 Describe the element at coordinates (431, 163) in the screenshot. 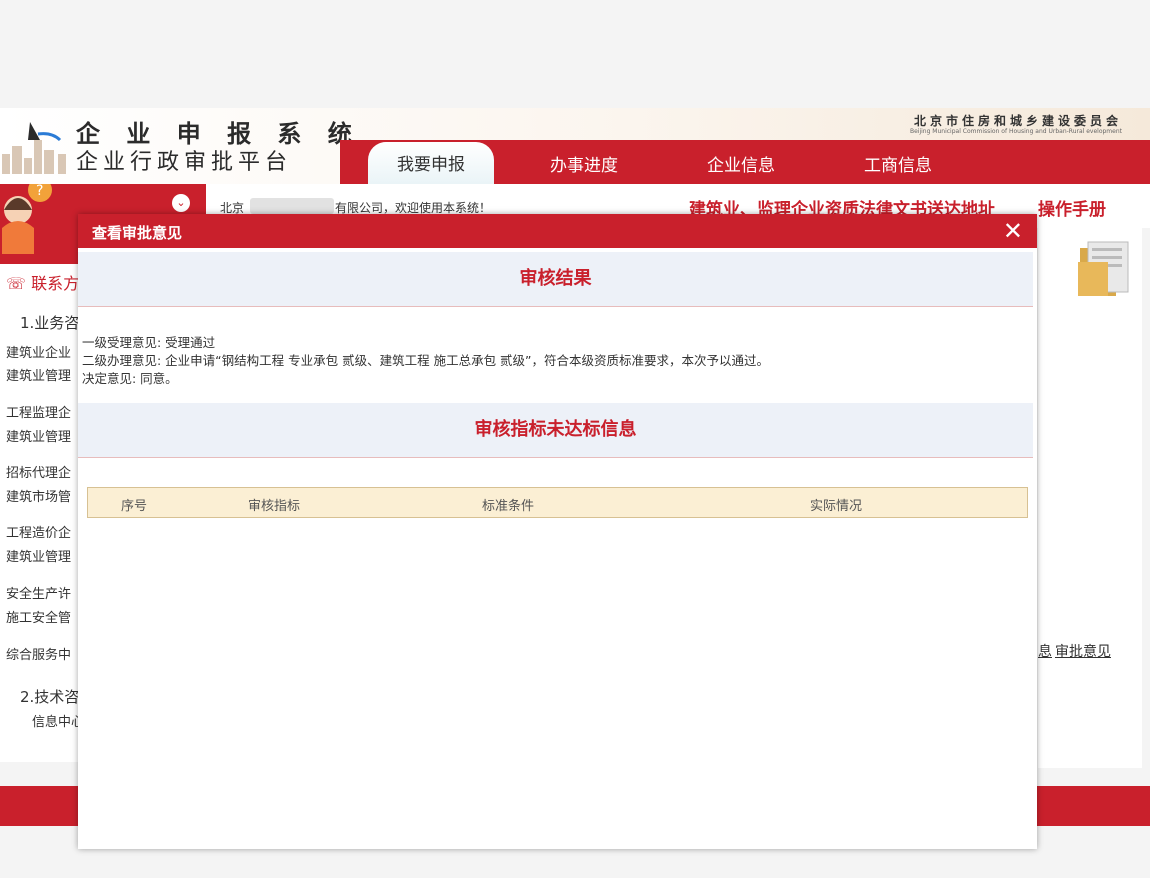

I see `nav-tab-apply: 我要申报` at that location.